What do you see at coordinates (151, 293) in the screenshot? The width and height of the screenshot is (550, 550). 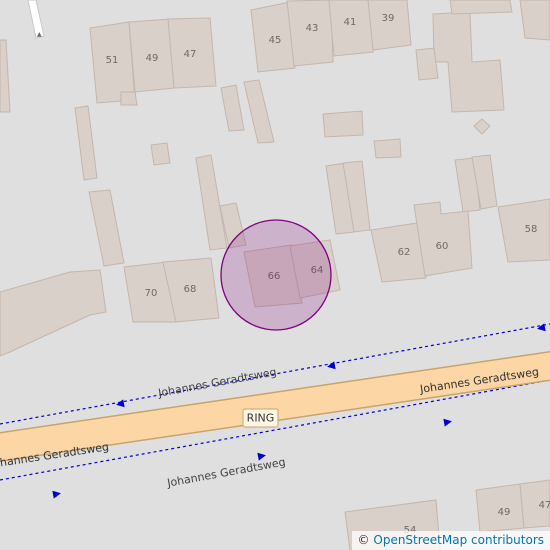 I see `house-number: 70` at bounding box center [151, 293].